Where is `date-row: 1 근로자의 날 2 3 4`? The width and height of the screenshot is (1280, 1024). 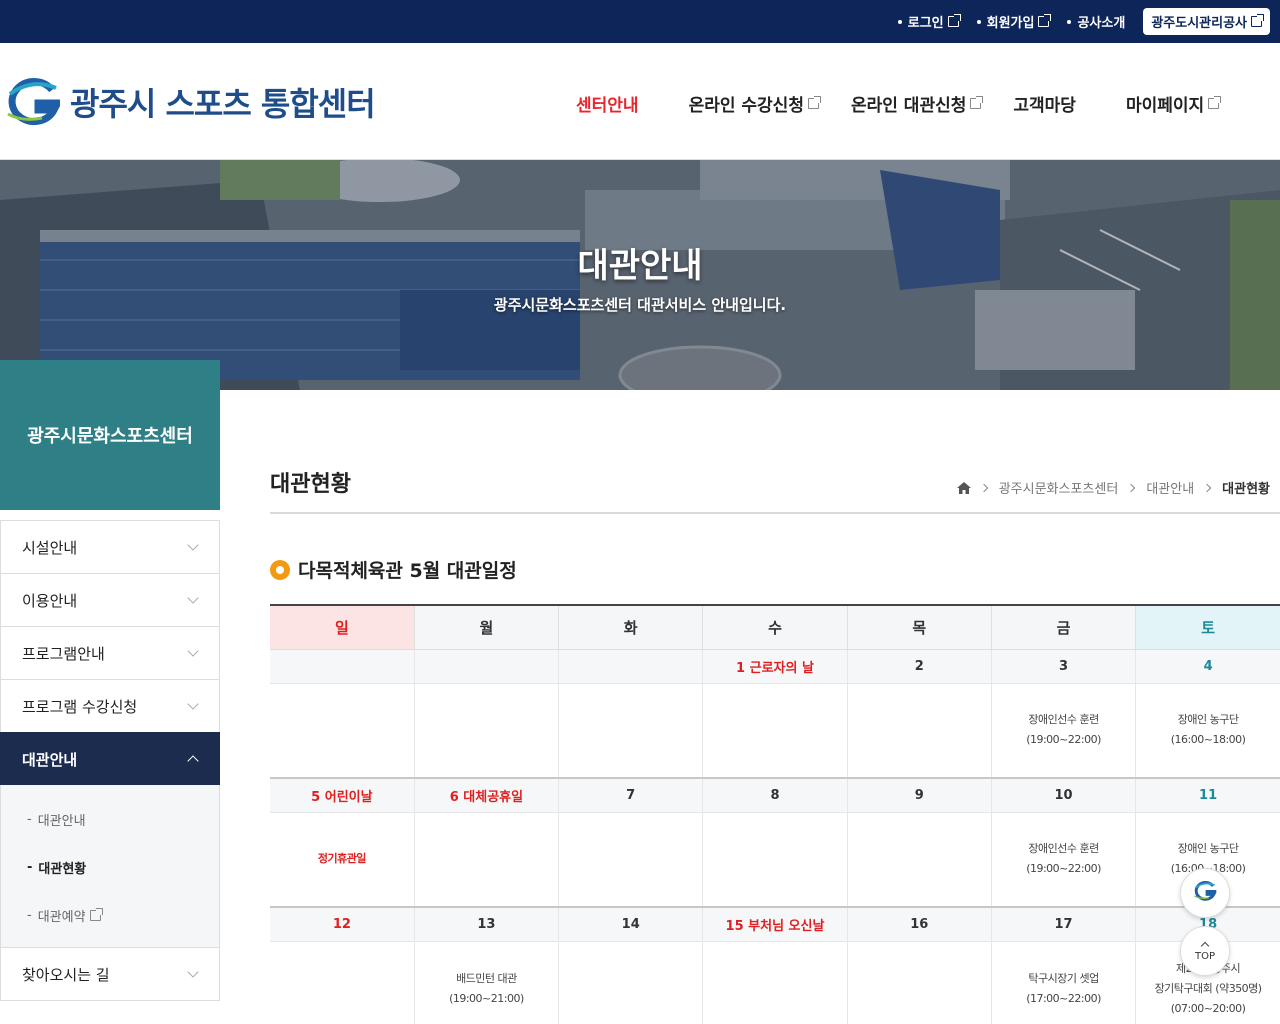
date-row: 1 근로자의 날 2 3 4 is located at coordinates (775, 666).